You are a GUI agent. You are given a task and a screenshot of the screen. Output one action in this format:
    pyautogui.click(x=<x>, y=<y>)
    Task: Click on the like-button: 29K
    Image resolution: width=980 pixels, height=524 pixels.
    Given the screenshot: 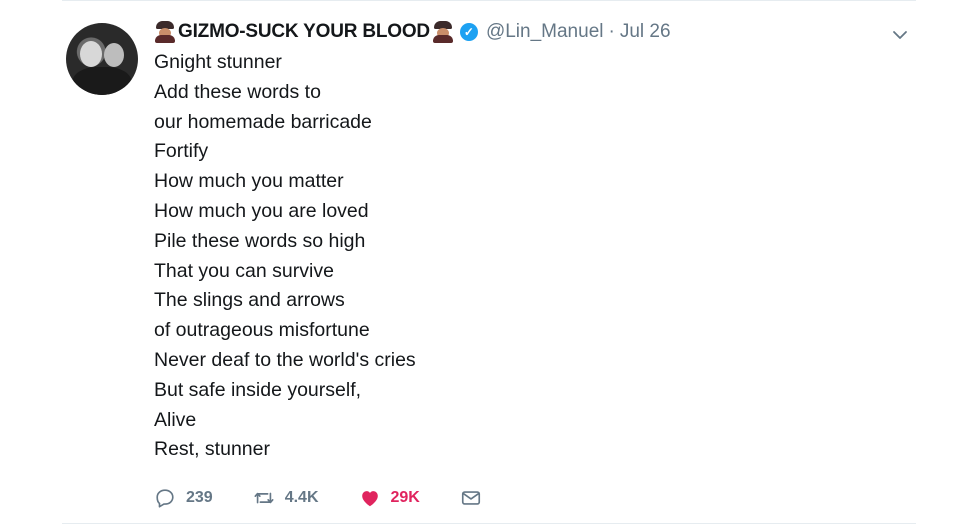 What is the action you would take?
    pyautogui.click(x=389, y=498)
    